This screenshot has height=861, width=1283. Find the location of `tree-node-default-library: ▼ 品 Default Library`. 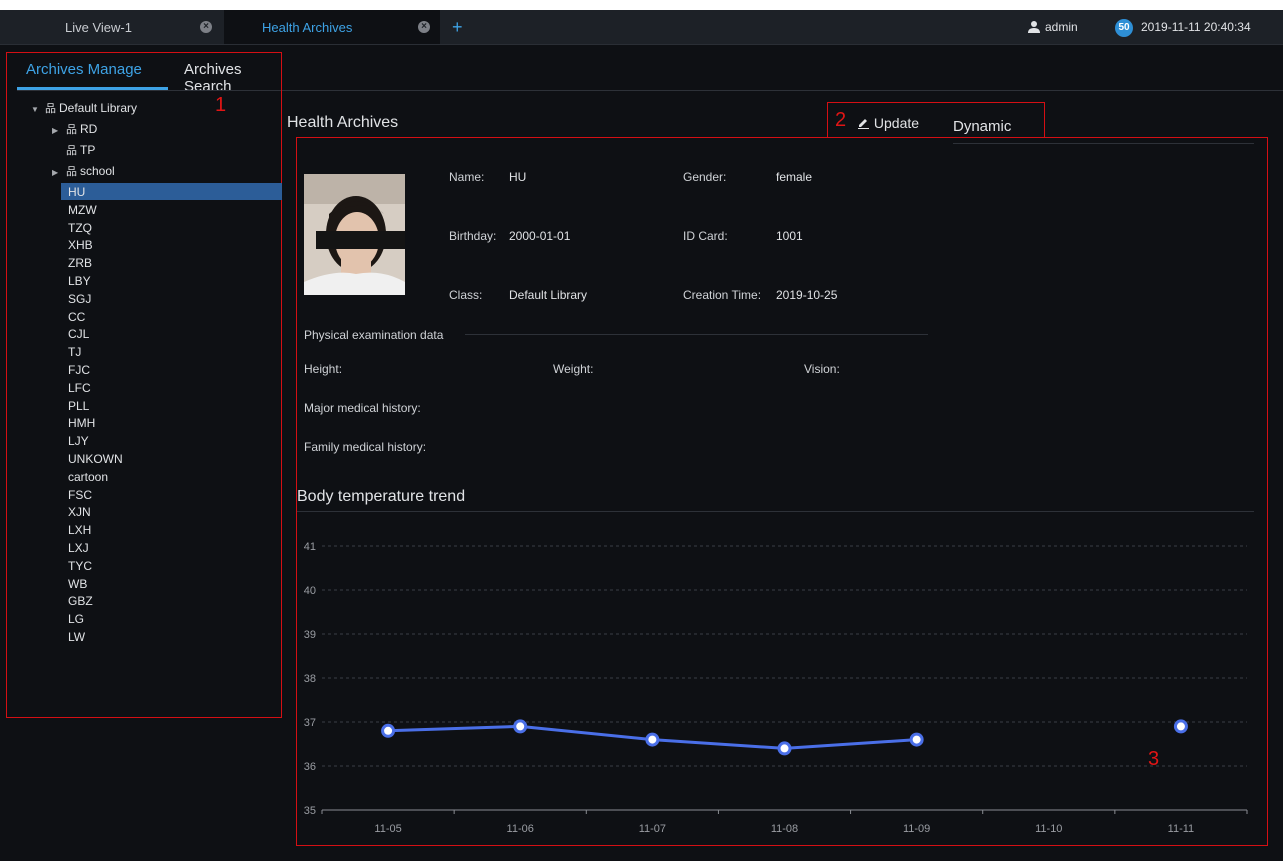

tree-node-default-library: ▼ 品 Default Library is located at coordinates (84, 108).